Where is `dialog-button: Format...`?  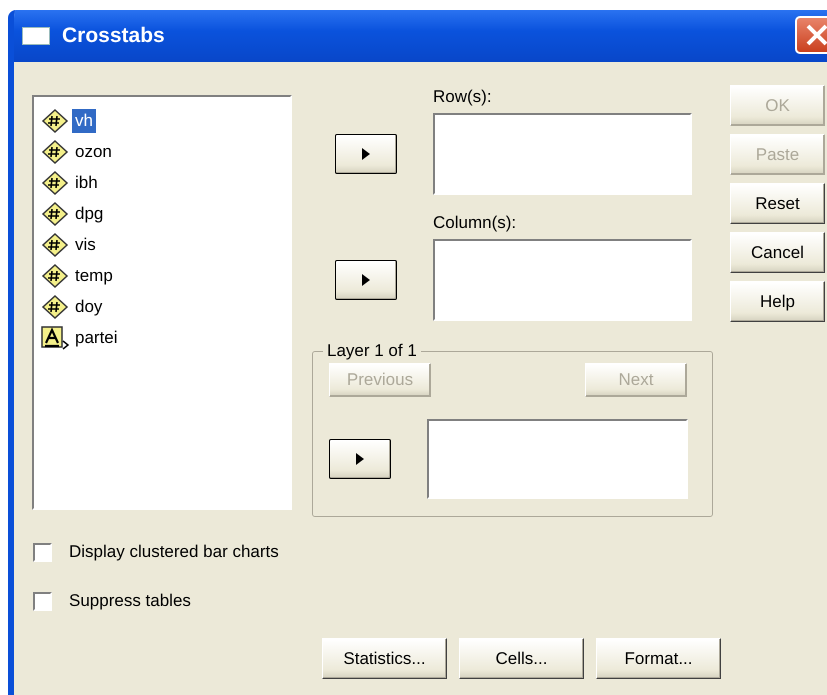
dialog-button: Format... is located at coordinates (658, 658).